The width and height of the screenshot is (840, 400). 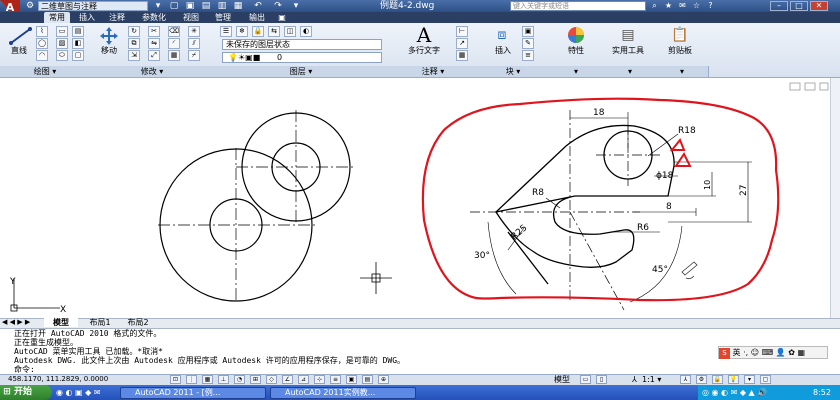 I want to click on annotation-visibility-icon: ⅄, so click(x=685, y=379).